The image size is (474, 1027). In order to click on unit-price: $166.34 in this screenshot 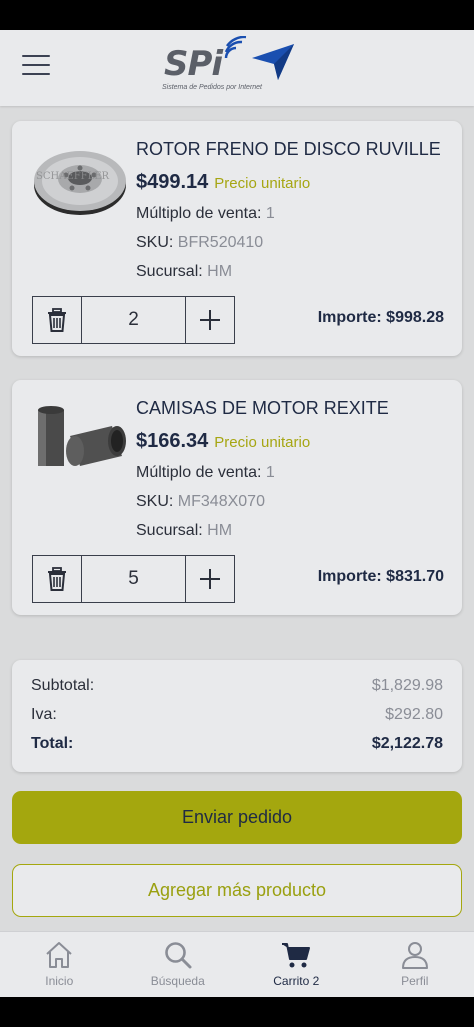, I will do `click(172, 441)`.